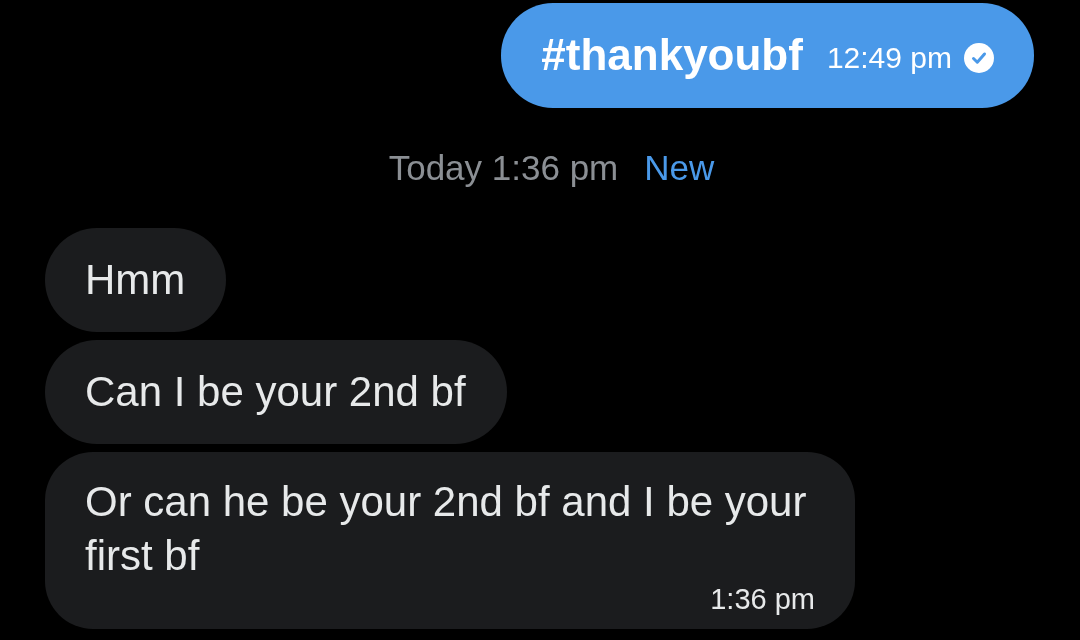  What do you see at coordinates (762, 599) in the screenshot?
I see `message-time: 1:36 pm` at bounding box center [762, 599].